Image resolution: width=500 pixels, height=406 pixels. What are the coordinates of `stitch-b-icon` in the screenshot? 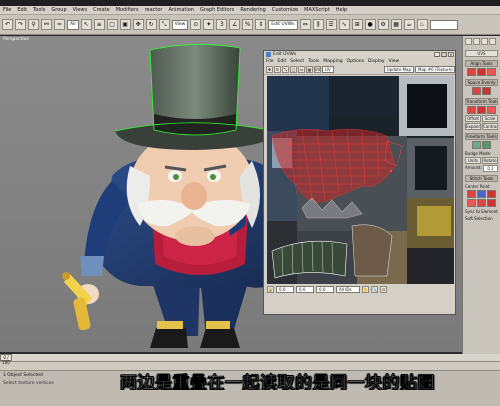 It's located at (481, 194).